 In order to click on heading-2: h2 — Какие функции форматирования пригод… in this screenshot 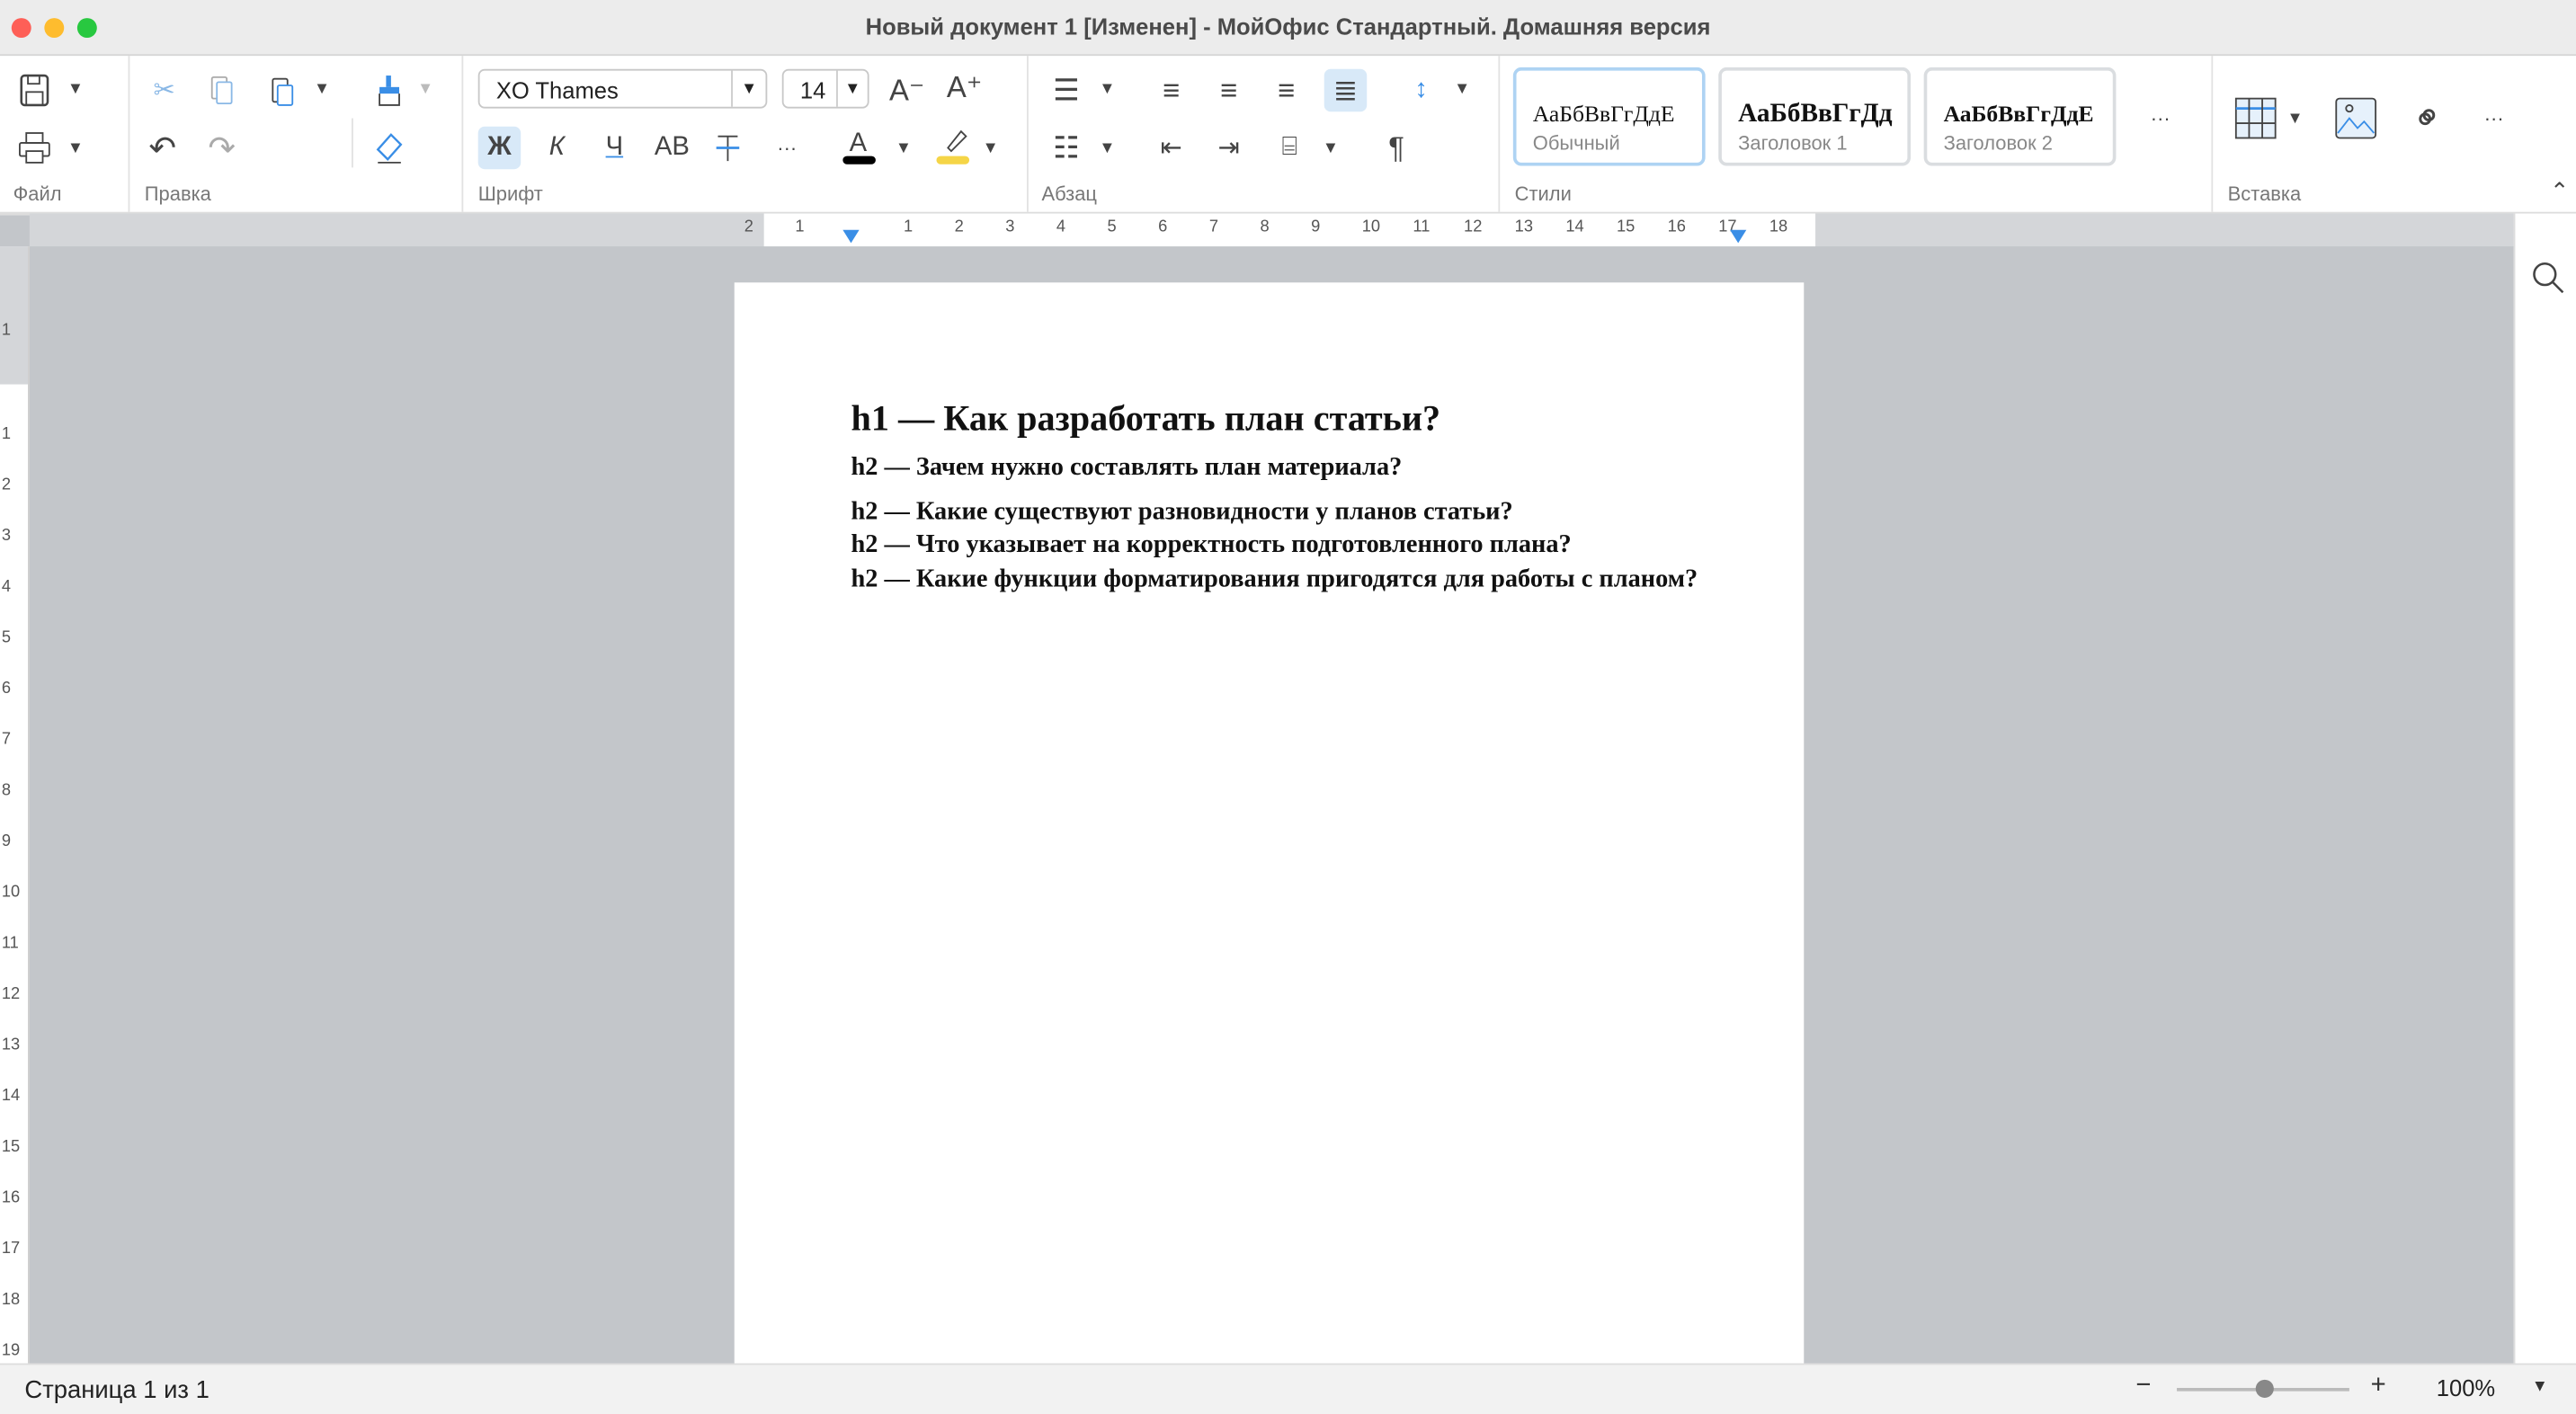, I will do `click(1295, 580)`.